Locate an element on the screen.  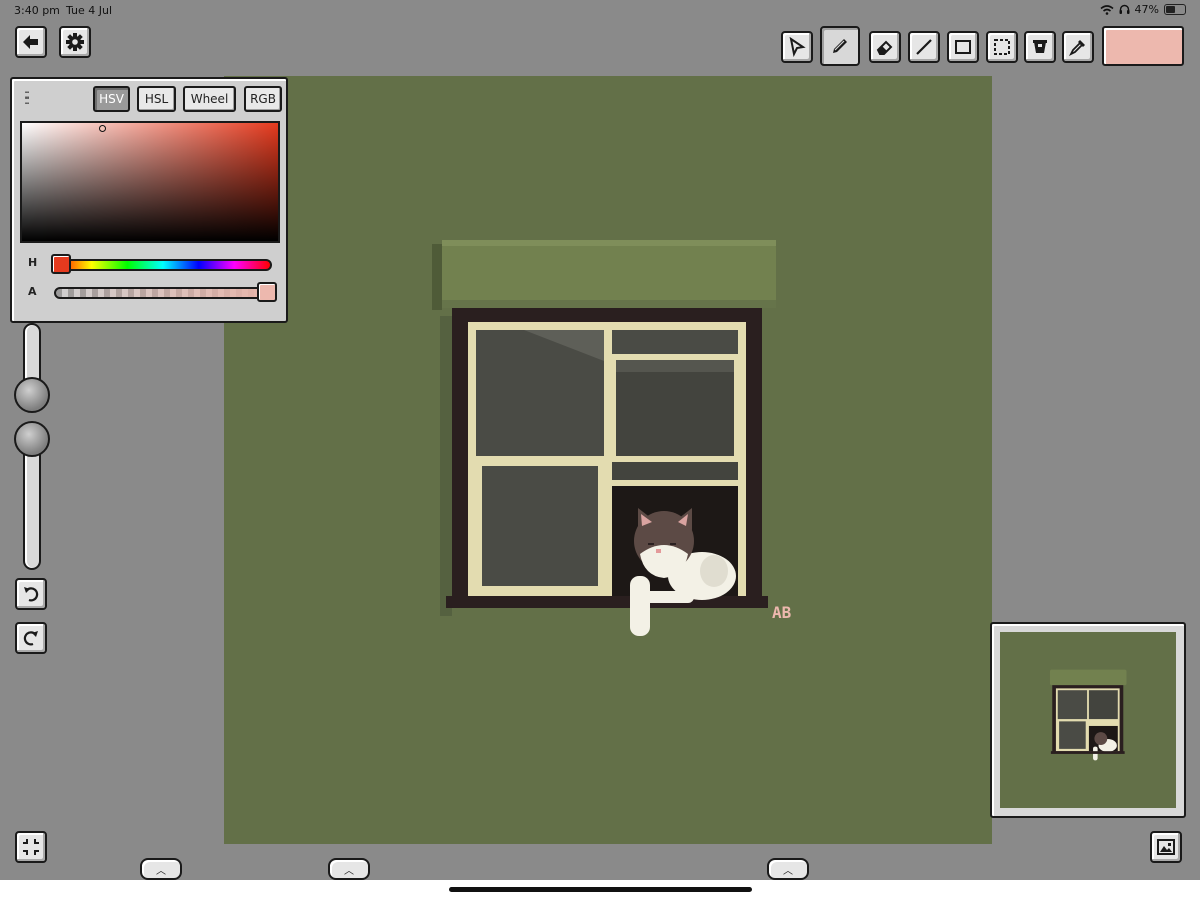
line-tool-button is located at coordinates (924, 47).